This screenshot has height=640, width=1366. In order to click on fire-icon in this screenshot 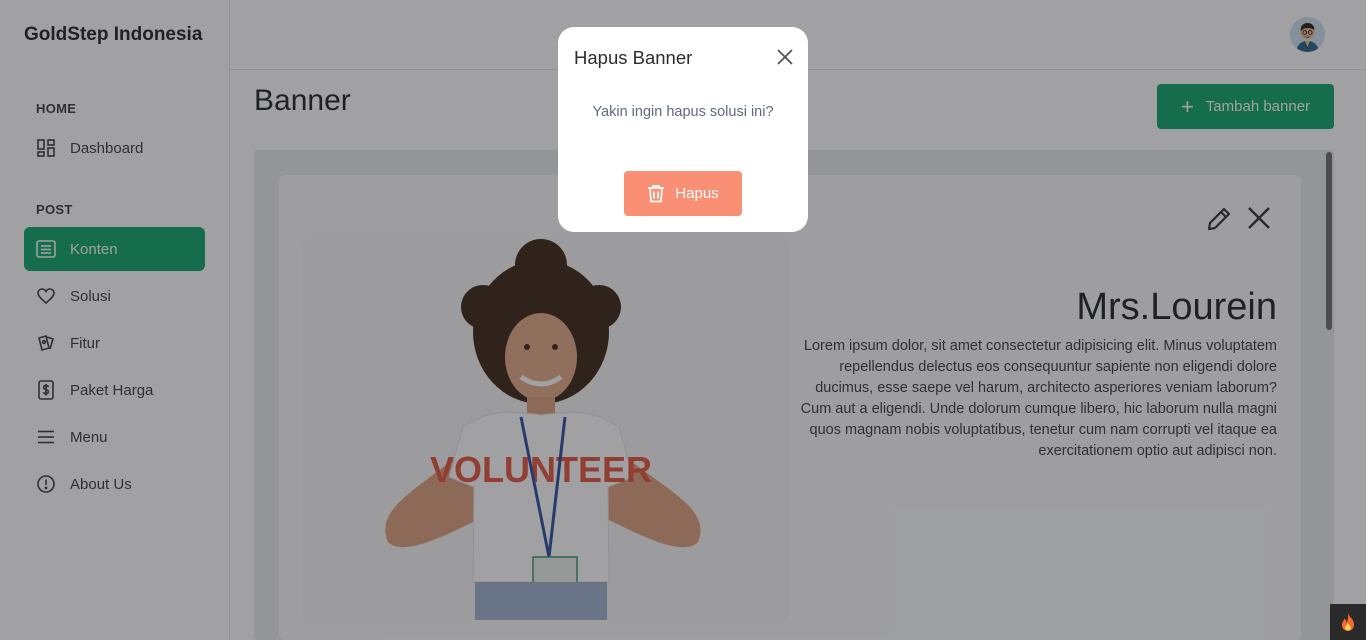, I will do `click(1348, 622)`.